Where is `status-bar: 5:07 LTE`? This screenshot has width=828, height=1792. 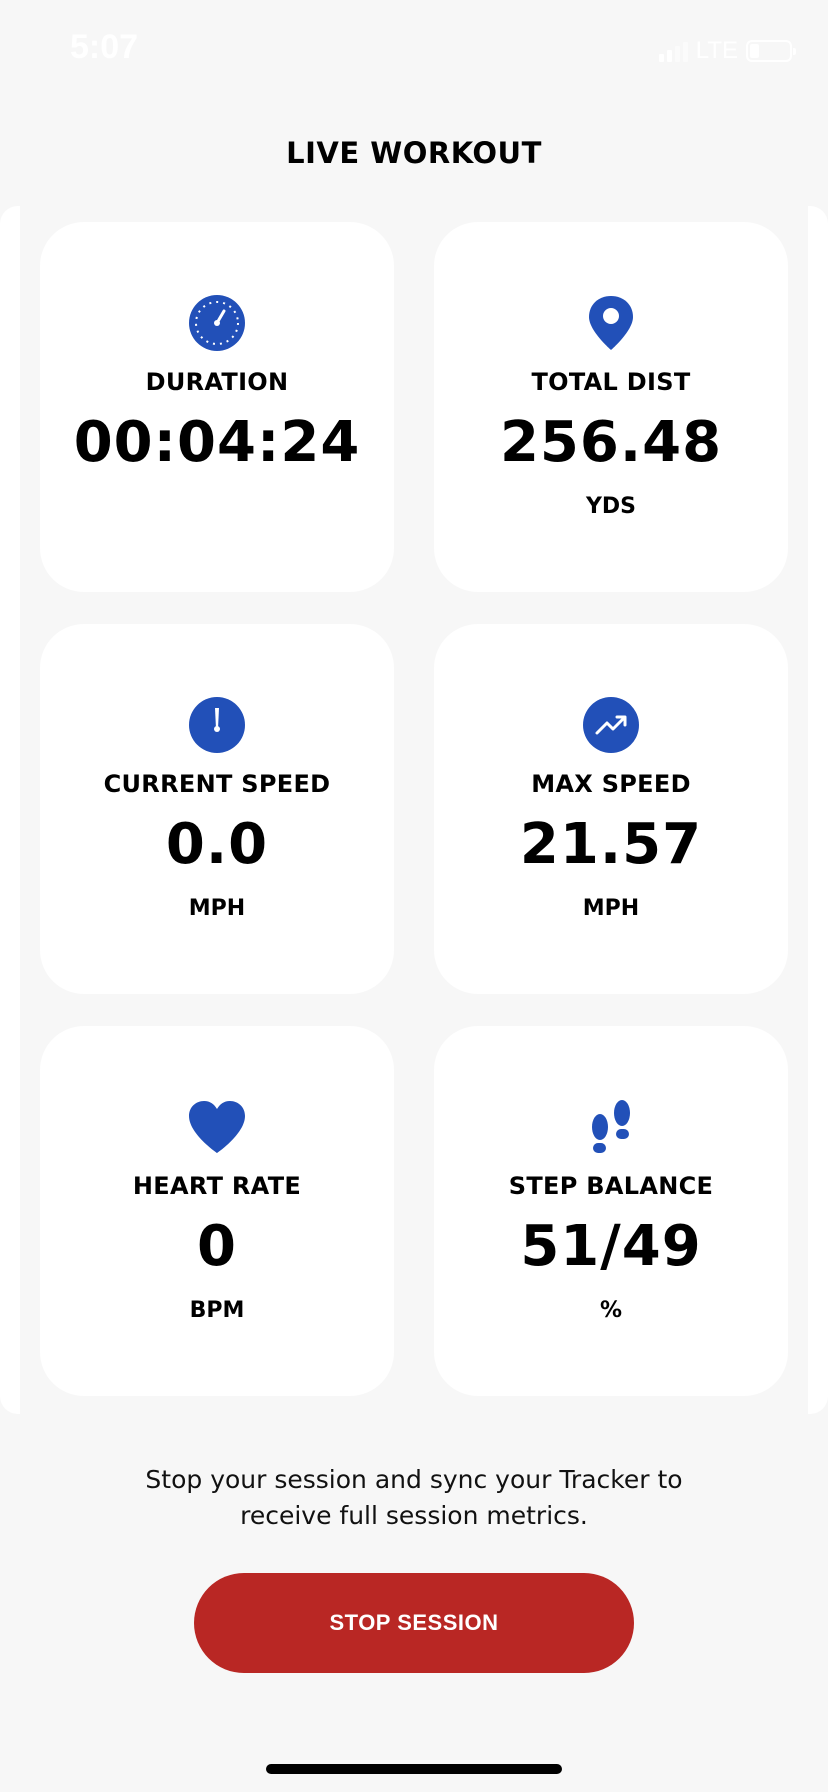 status-bar: 5:07 LTE is located at coordinates (414, 50).